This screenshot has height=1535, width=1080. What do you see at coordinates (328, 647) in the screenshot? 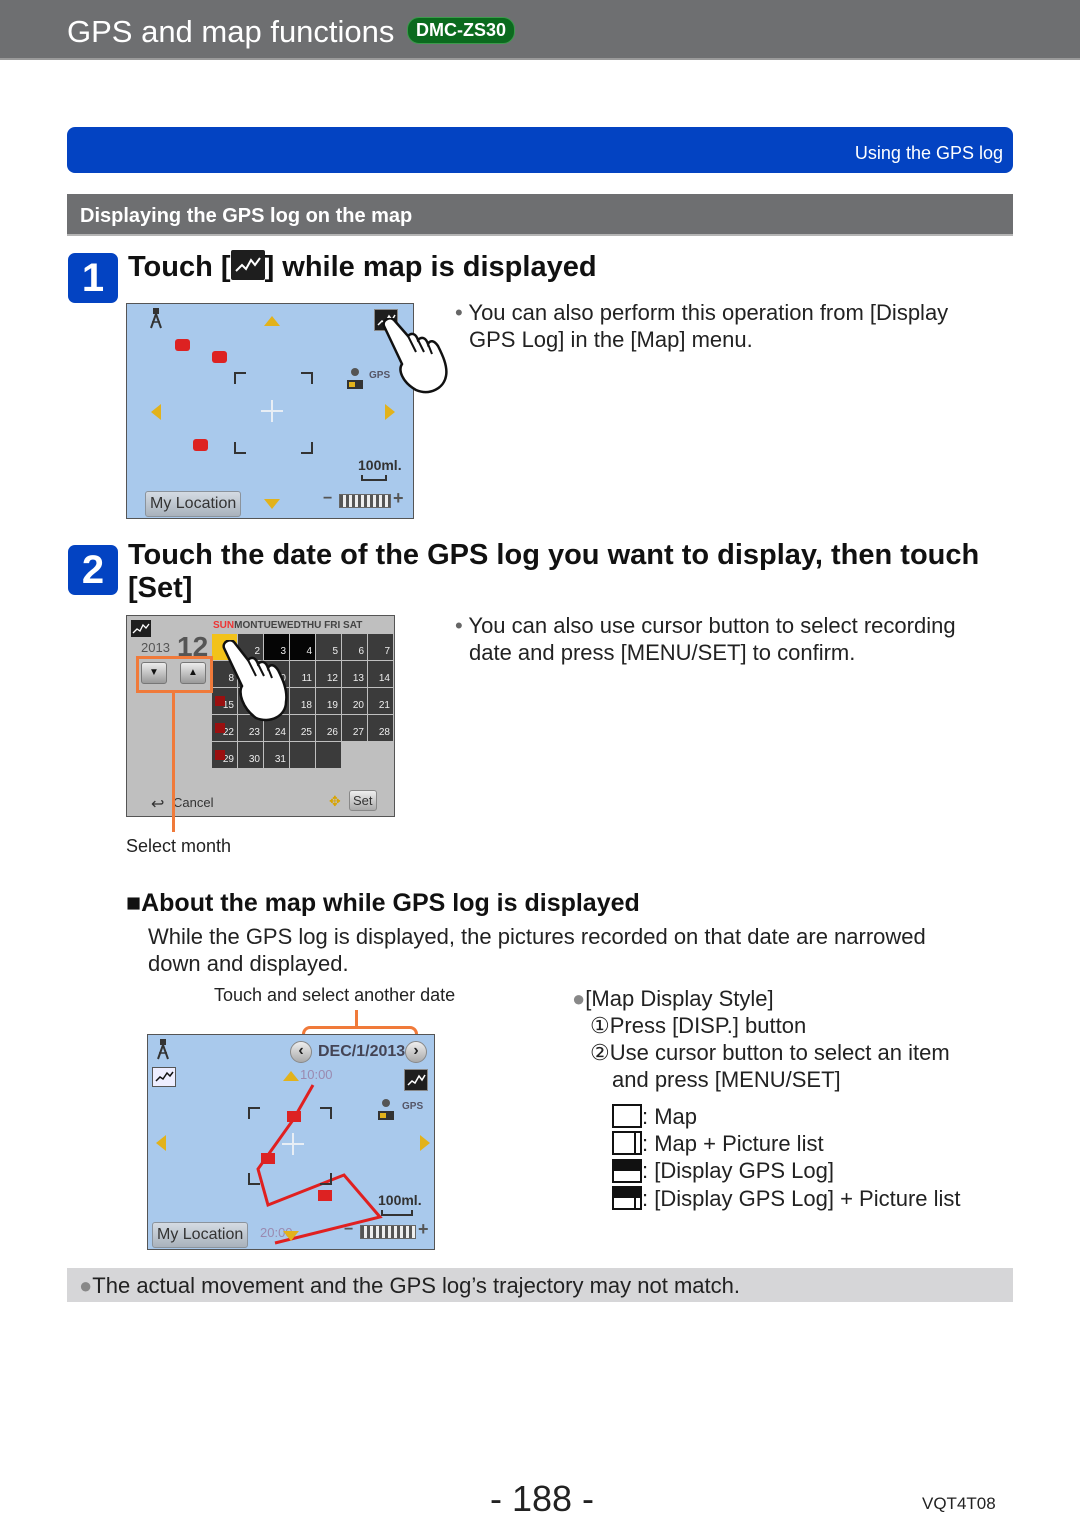
I see `calendar-day: 5` at bounding box center [328, 647].